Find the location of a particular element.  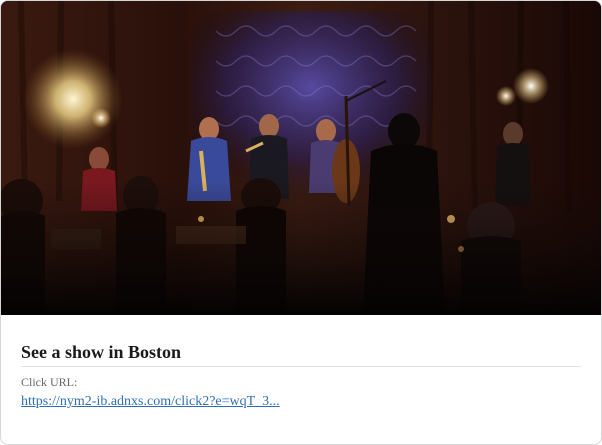

card-title: See a show in Boston is located at coordinates (301, 341).